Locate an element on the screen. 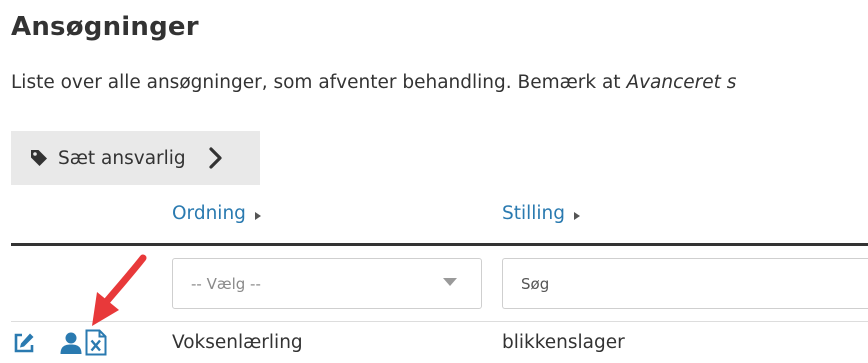  annotation-arrow is located at coordinates (119, 290).